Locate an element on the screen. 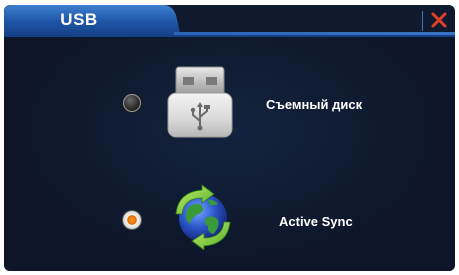  option-label-active-sync: Active Sync is located at coordinates (316, 221).